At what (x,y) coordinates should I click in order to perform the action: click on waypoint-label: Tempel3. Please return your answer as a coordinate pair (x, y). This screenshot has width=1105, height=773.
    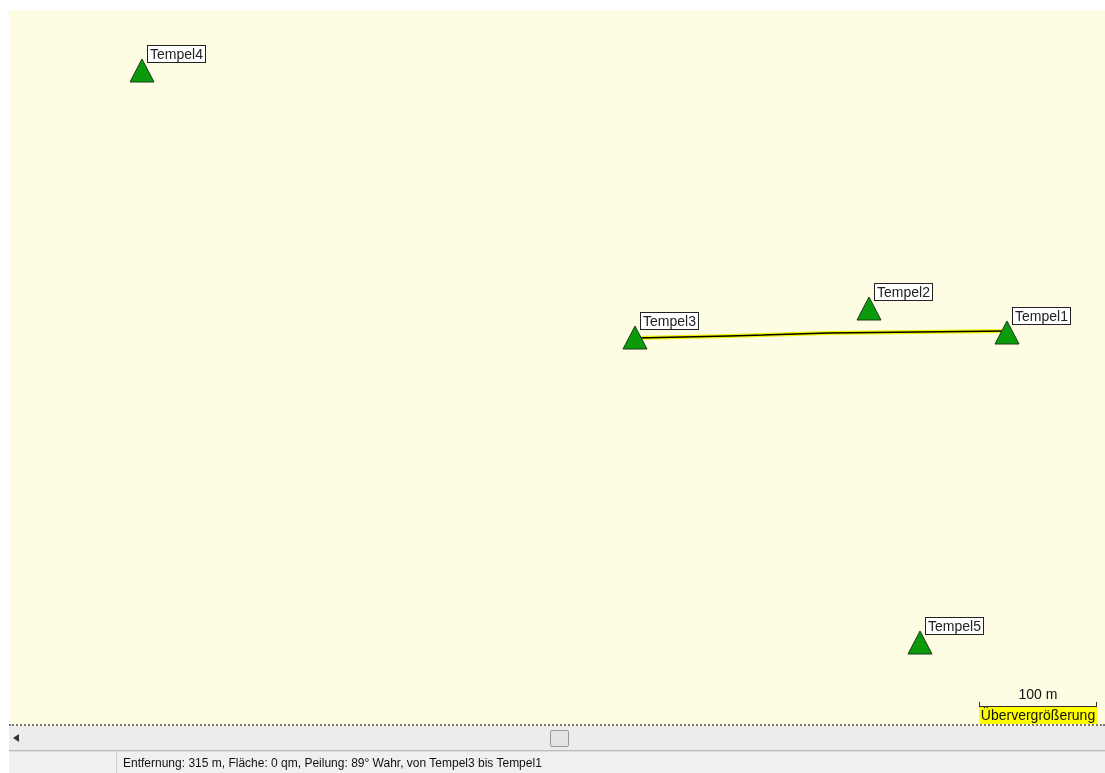
    Looking at the image, I should click on (669, 321).